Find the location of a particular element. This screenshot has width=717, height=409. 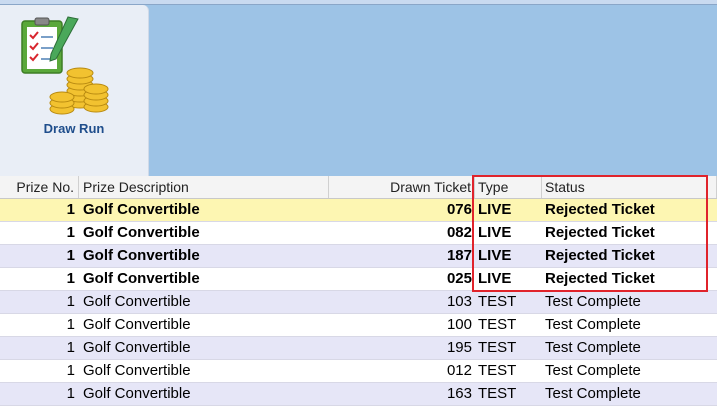

column-header-prize-no: Prize No. is located at coordinates (39, 187).